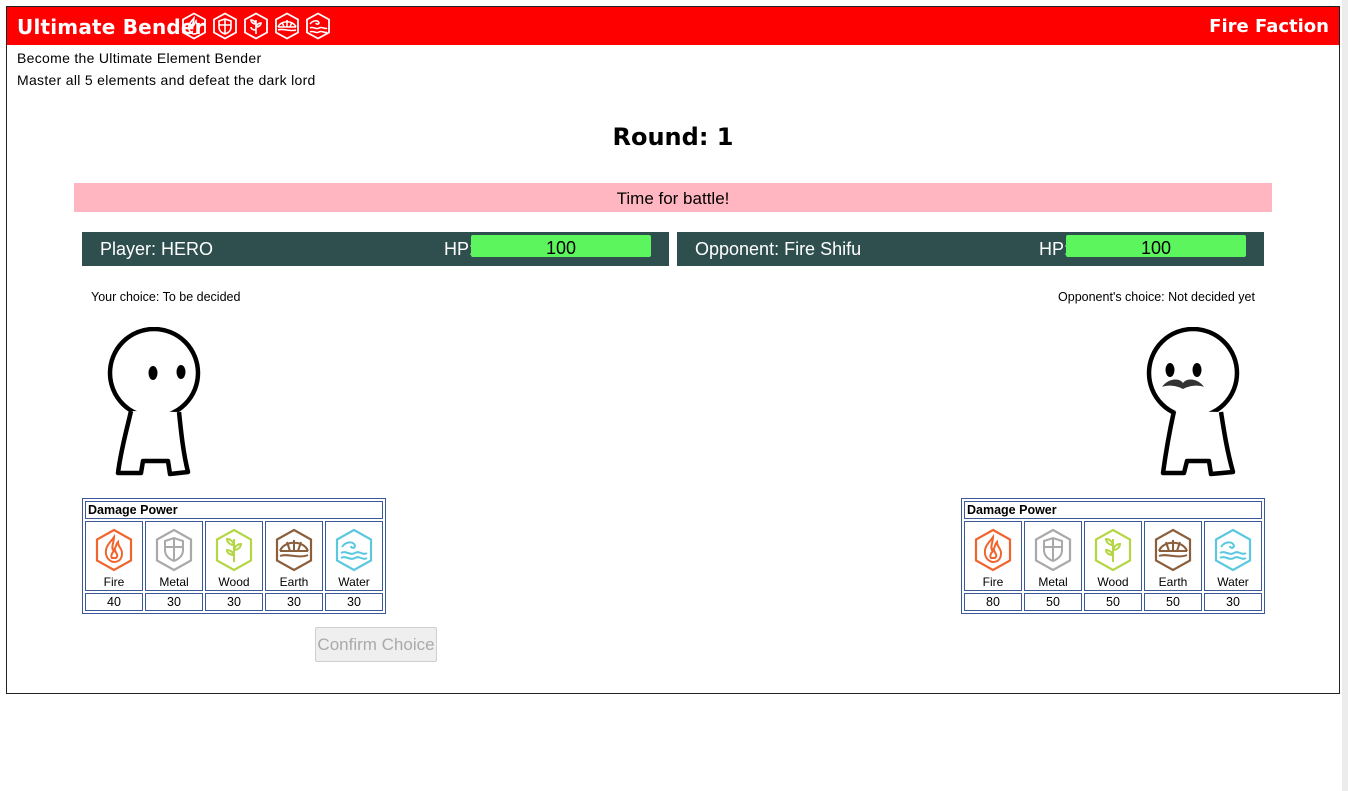  What do you see at coordinates (111, 27) in the screenshot?
I see `app-title: Ultimate Bender` at bounding box center [111, 27].